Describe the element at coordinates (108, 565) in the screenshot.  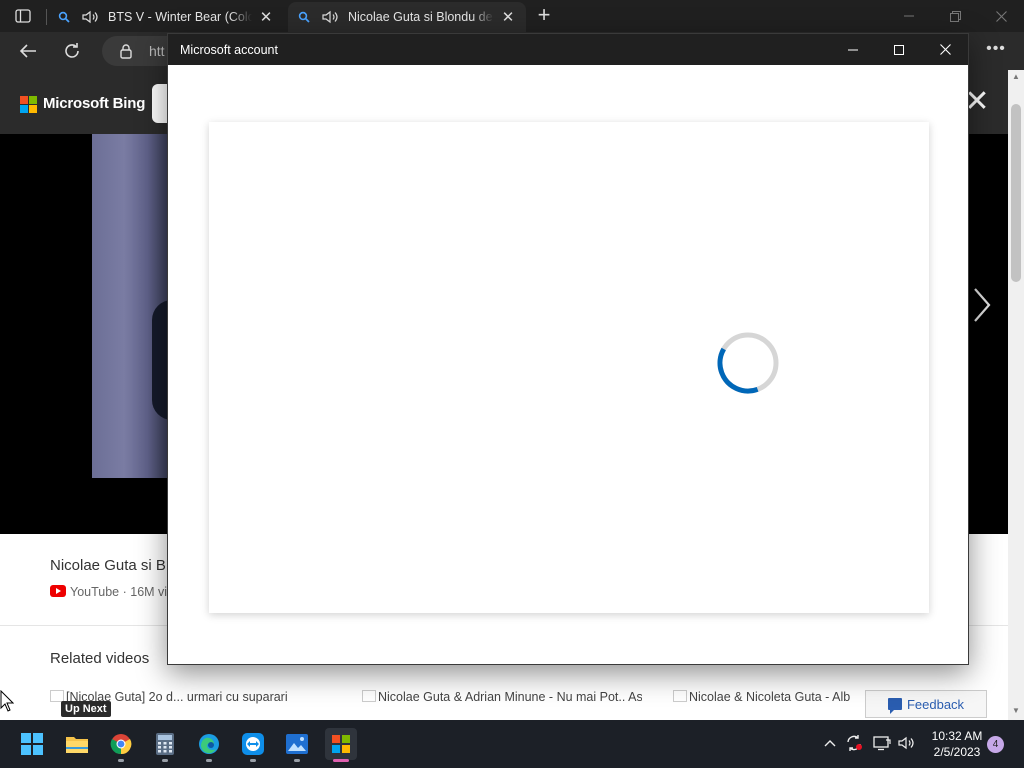
I see `video-title: Nicolae Guta si B` at that location.